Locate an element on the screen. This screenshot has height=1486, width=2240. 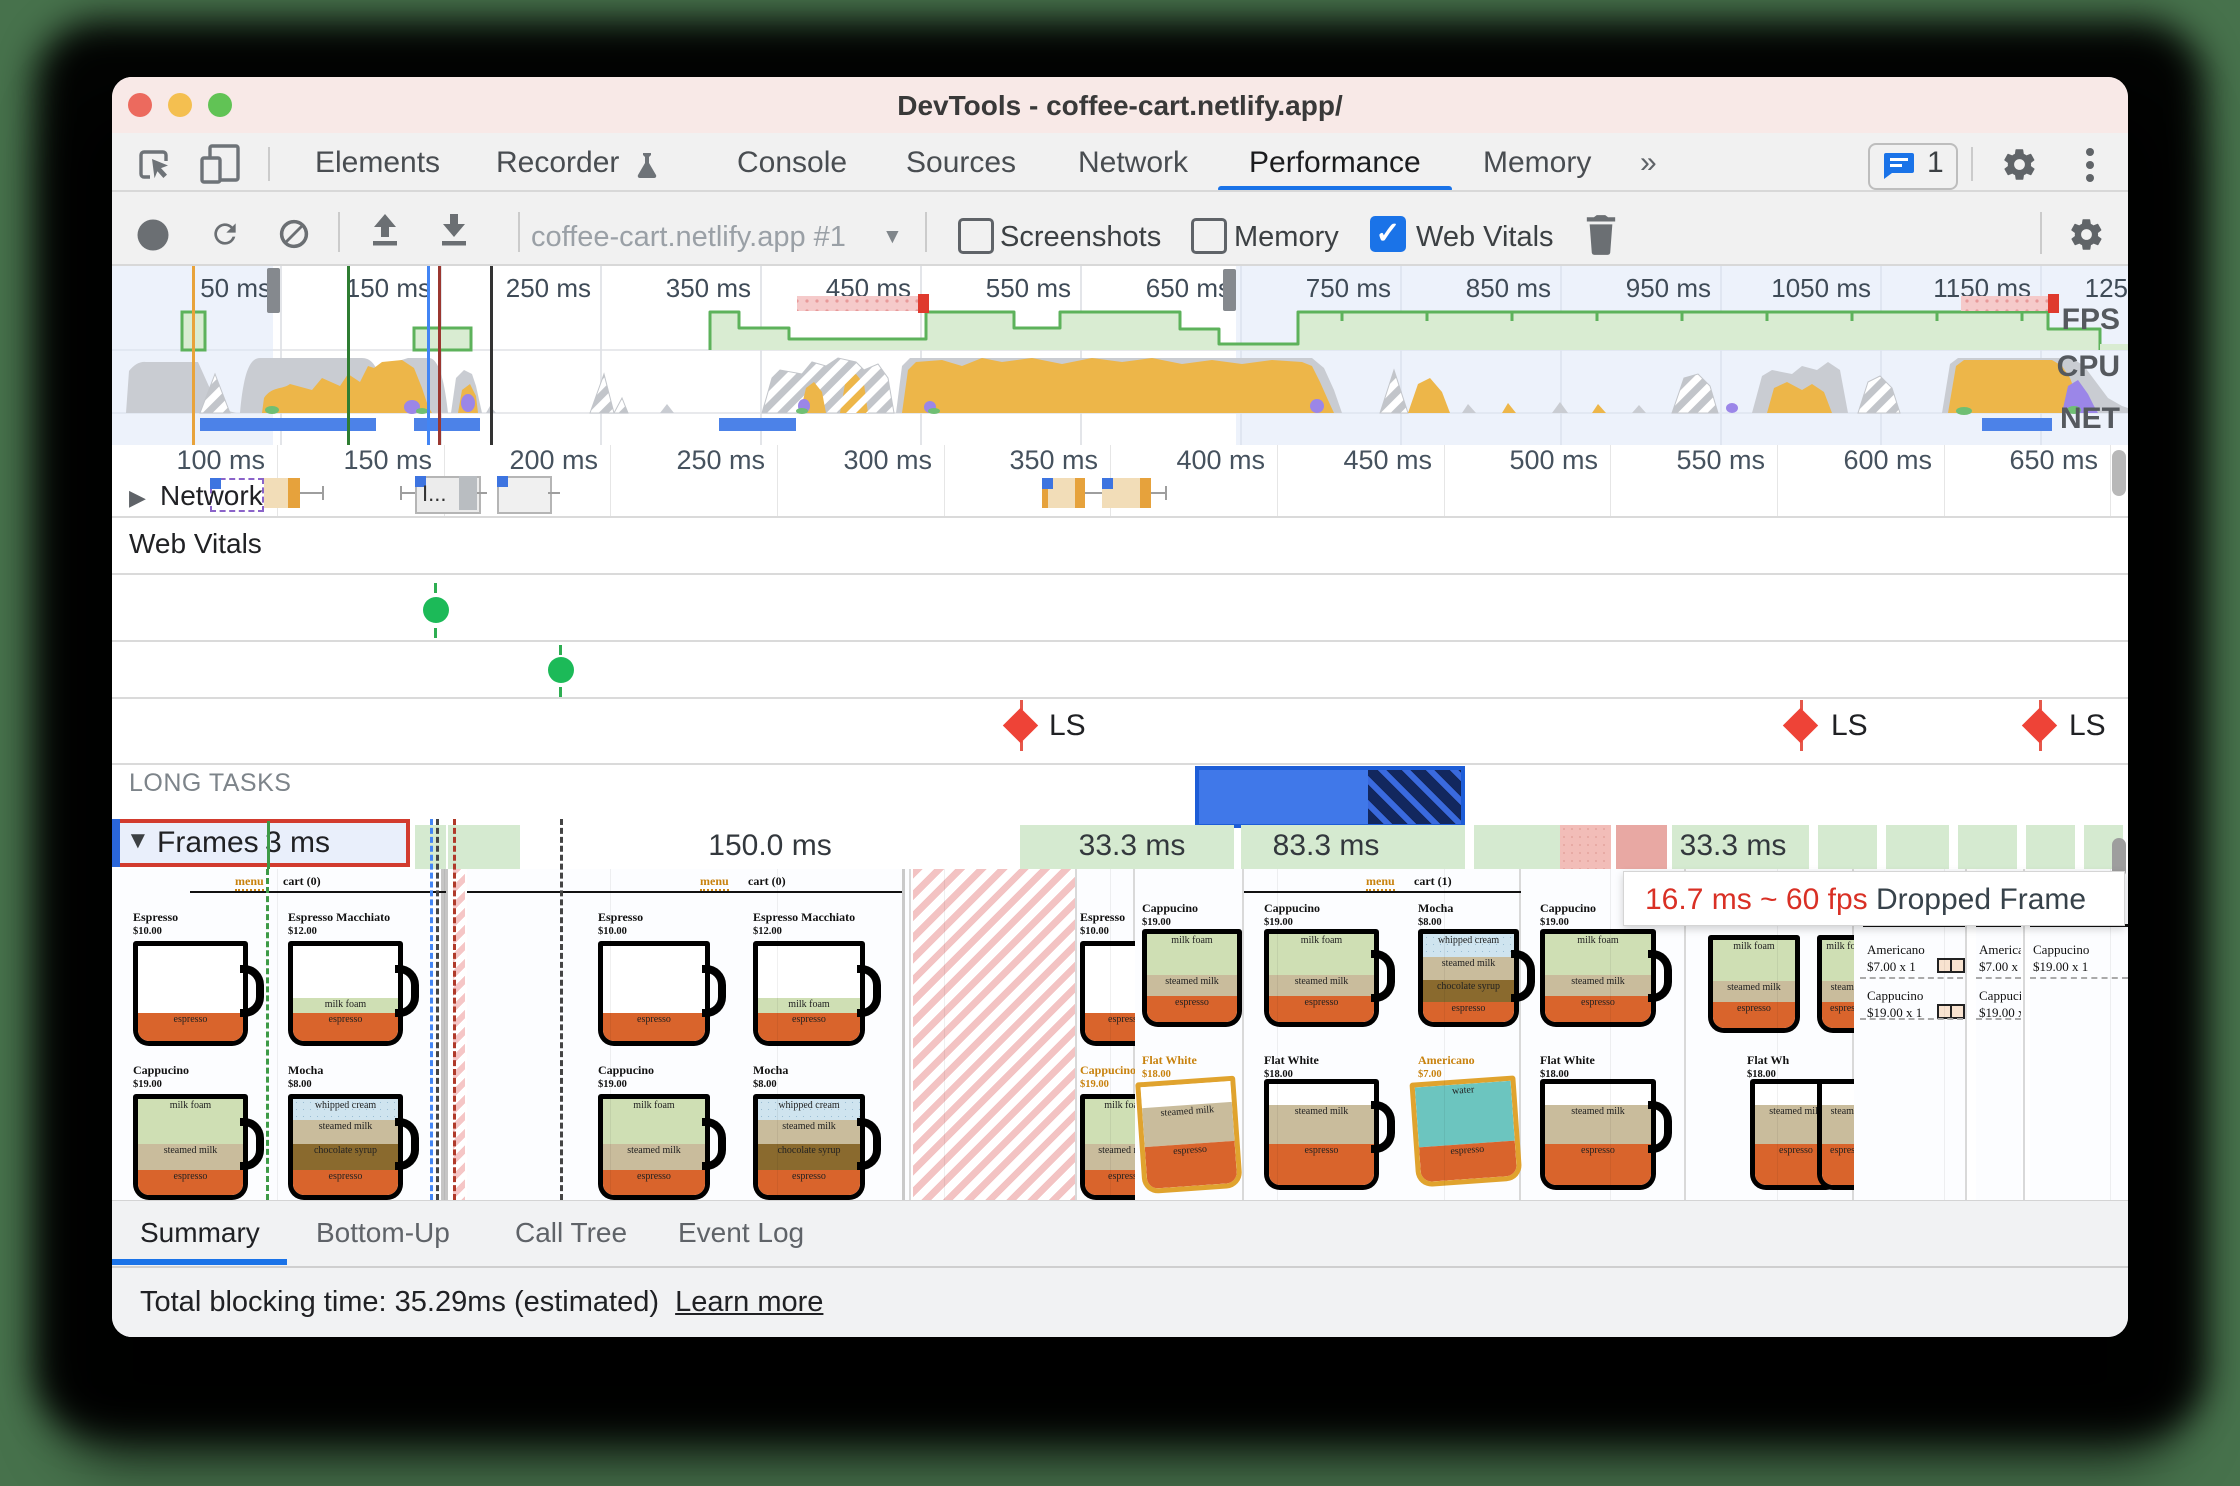
svg-text: CPU is located at coordinates (2088, 366).